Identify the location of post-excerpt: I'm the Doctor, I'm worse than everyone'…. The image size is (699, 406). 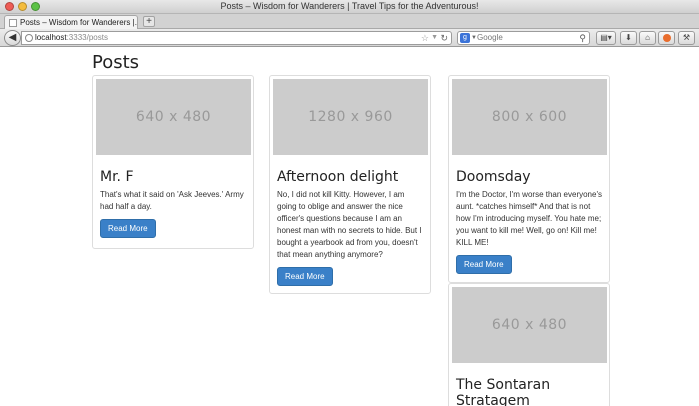
(529, 218).